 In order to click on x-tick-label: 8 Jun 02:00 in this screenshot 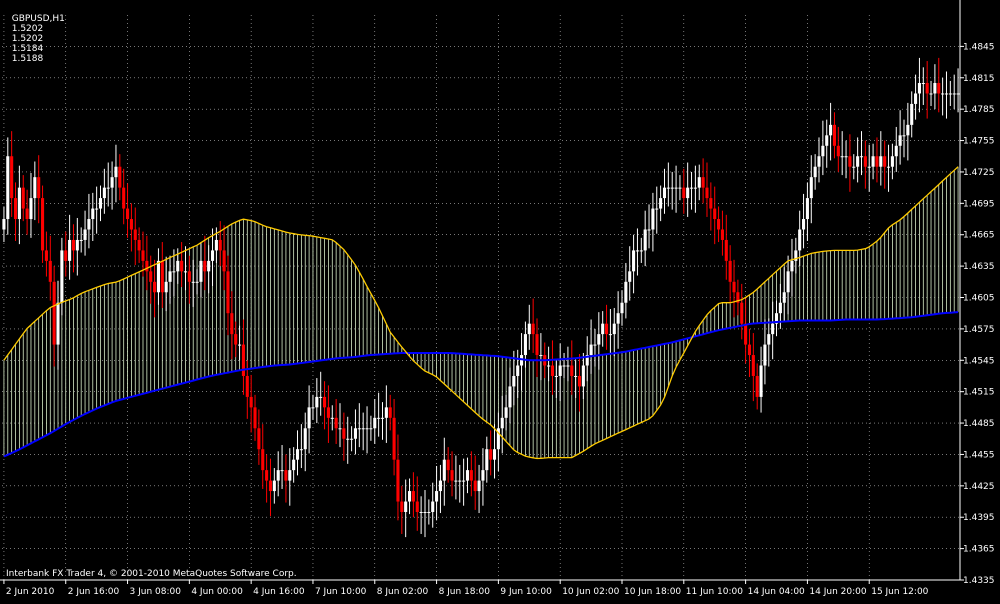, I will do `click(403, 592)`.